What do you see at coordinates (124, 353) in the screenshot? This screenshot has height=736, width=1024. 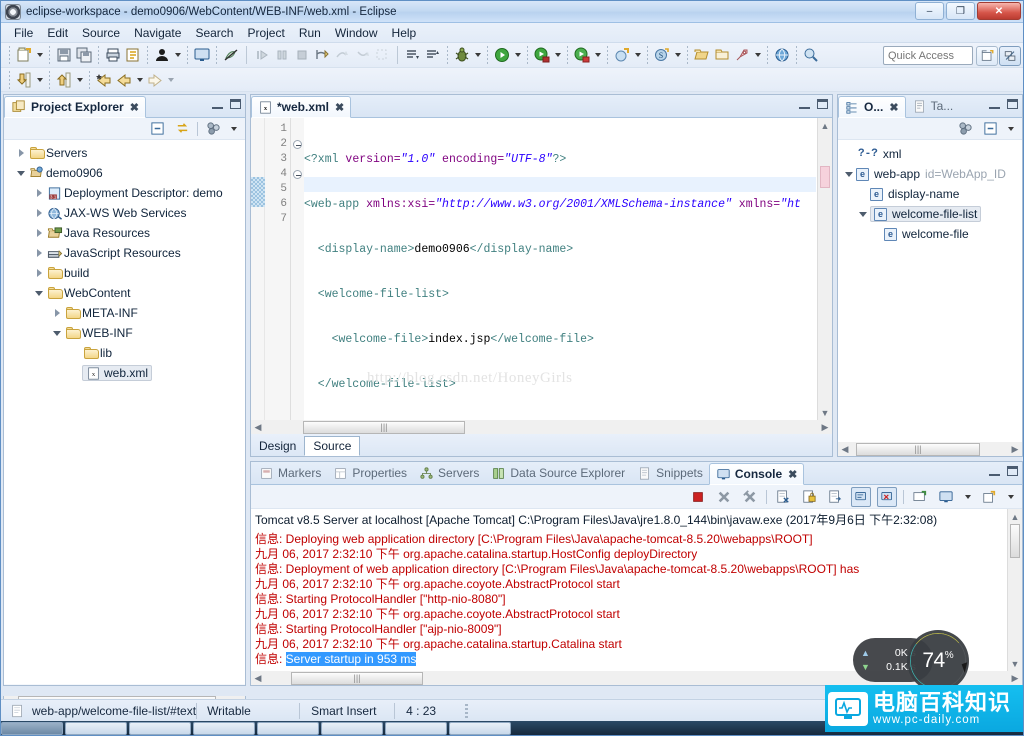 I see `tree-row-lib: lib` at bounding box center [124, 353].